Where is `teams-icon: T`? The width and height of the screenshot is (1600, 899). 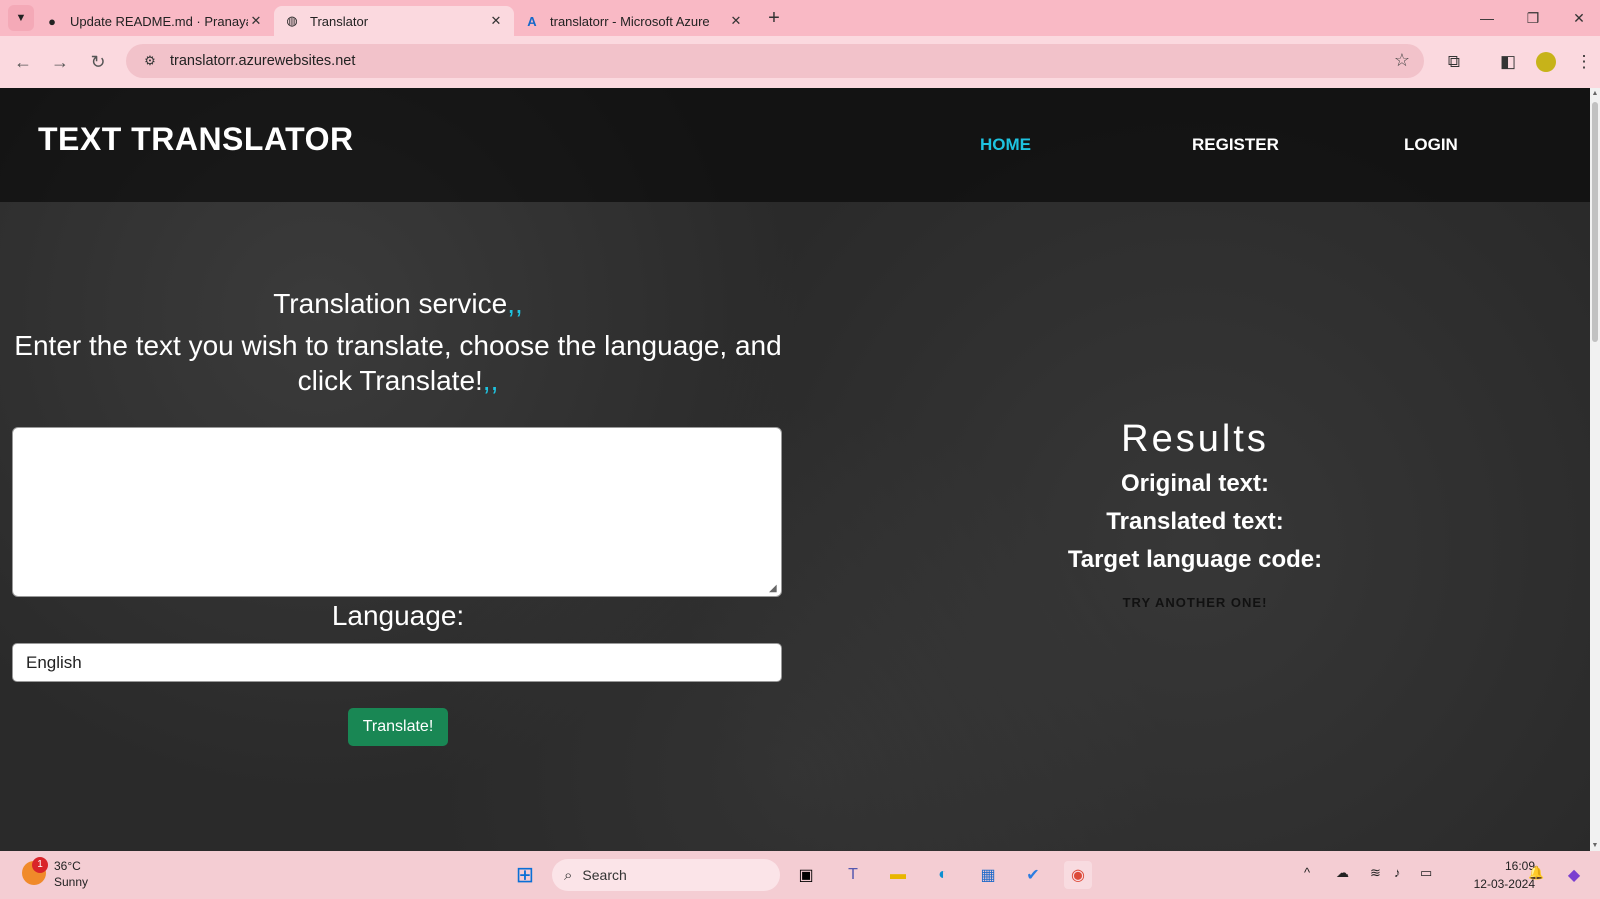 teams-icon: T is located at coordinates (853, 875).